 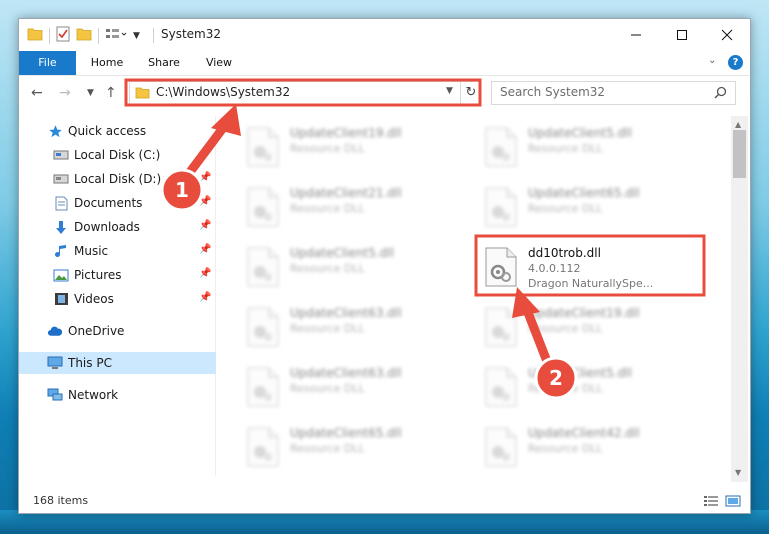 I want to click on tab-file: File, so click(x=47, y=63).